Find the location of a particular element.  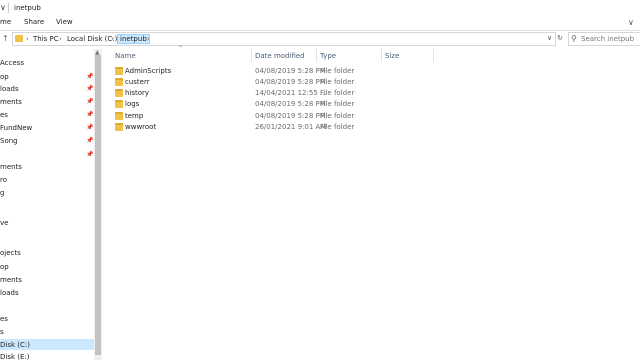

file-name: AdminScripts is located at coordinates (148, 71).